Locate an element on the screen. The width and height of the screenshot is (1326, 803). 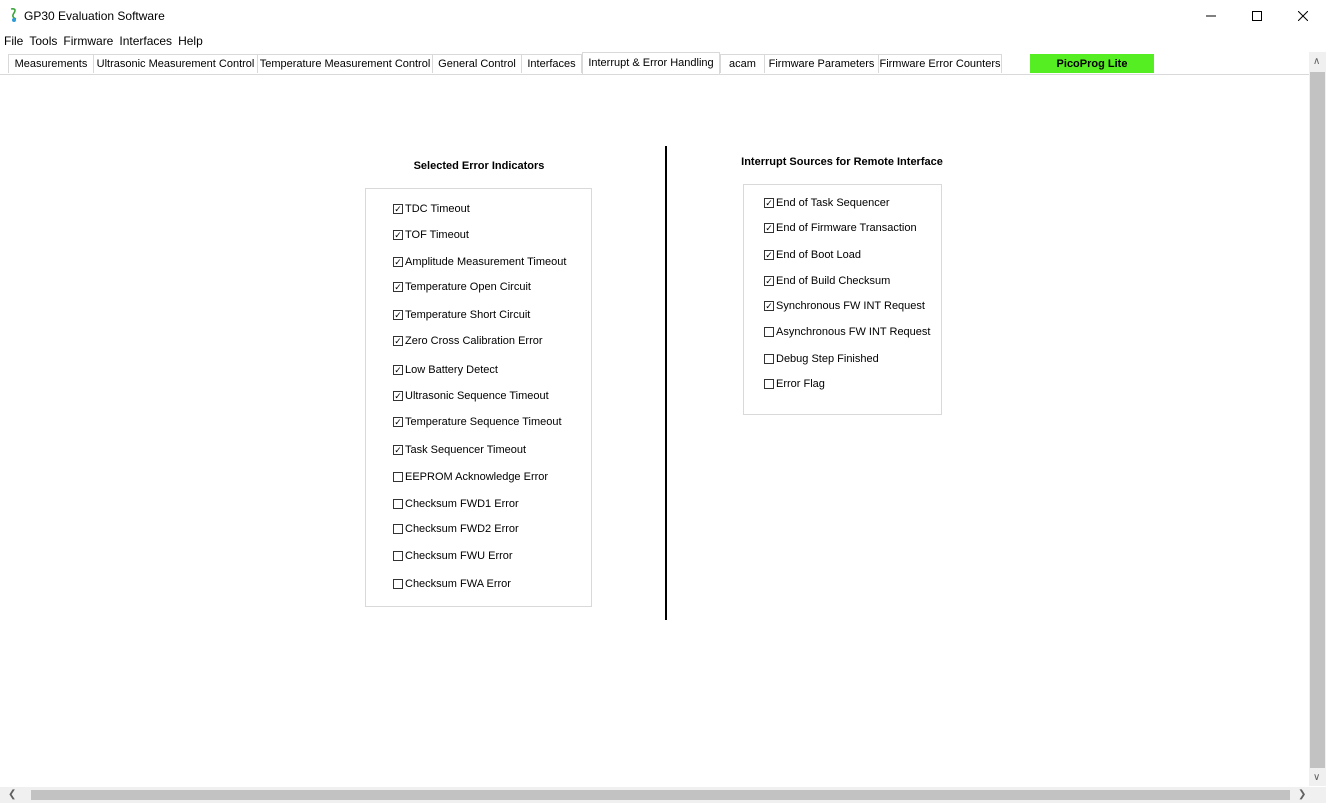
checkbox-synchronous-fw-int-request: ✓ Synchronous FW INT Request is located at coordinates (844, 306).